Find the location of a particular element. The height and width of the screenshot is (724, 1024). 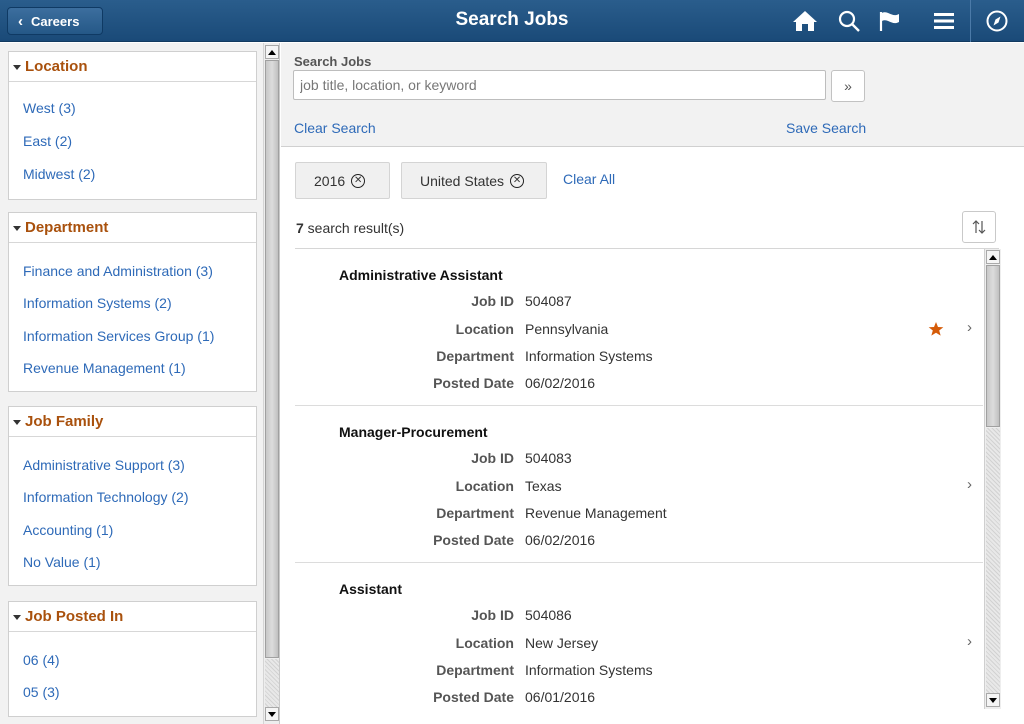

sort-arrows-icon is located at coordinates (979, 227).